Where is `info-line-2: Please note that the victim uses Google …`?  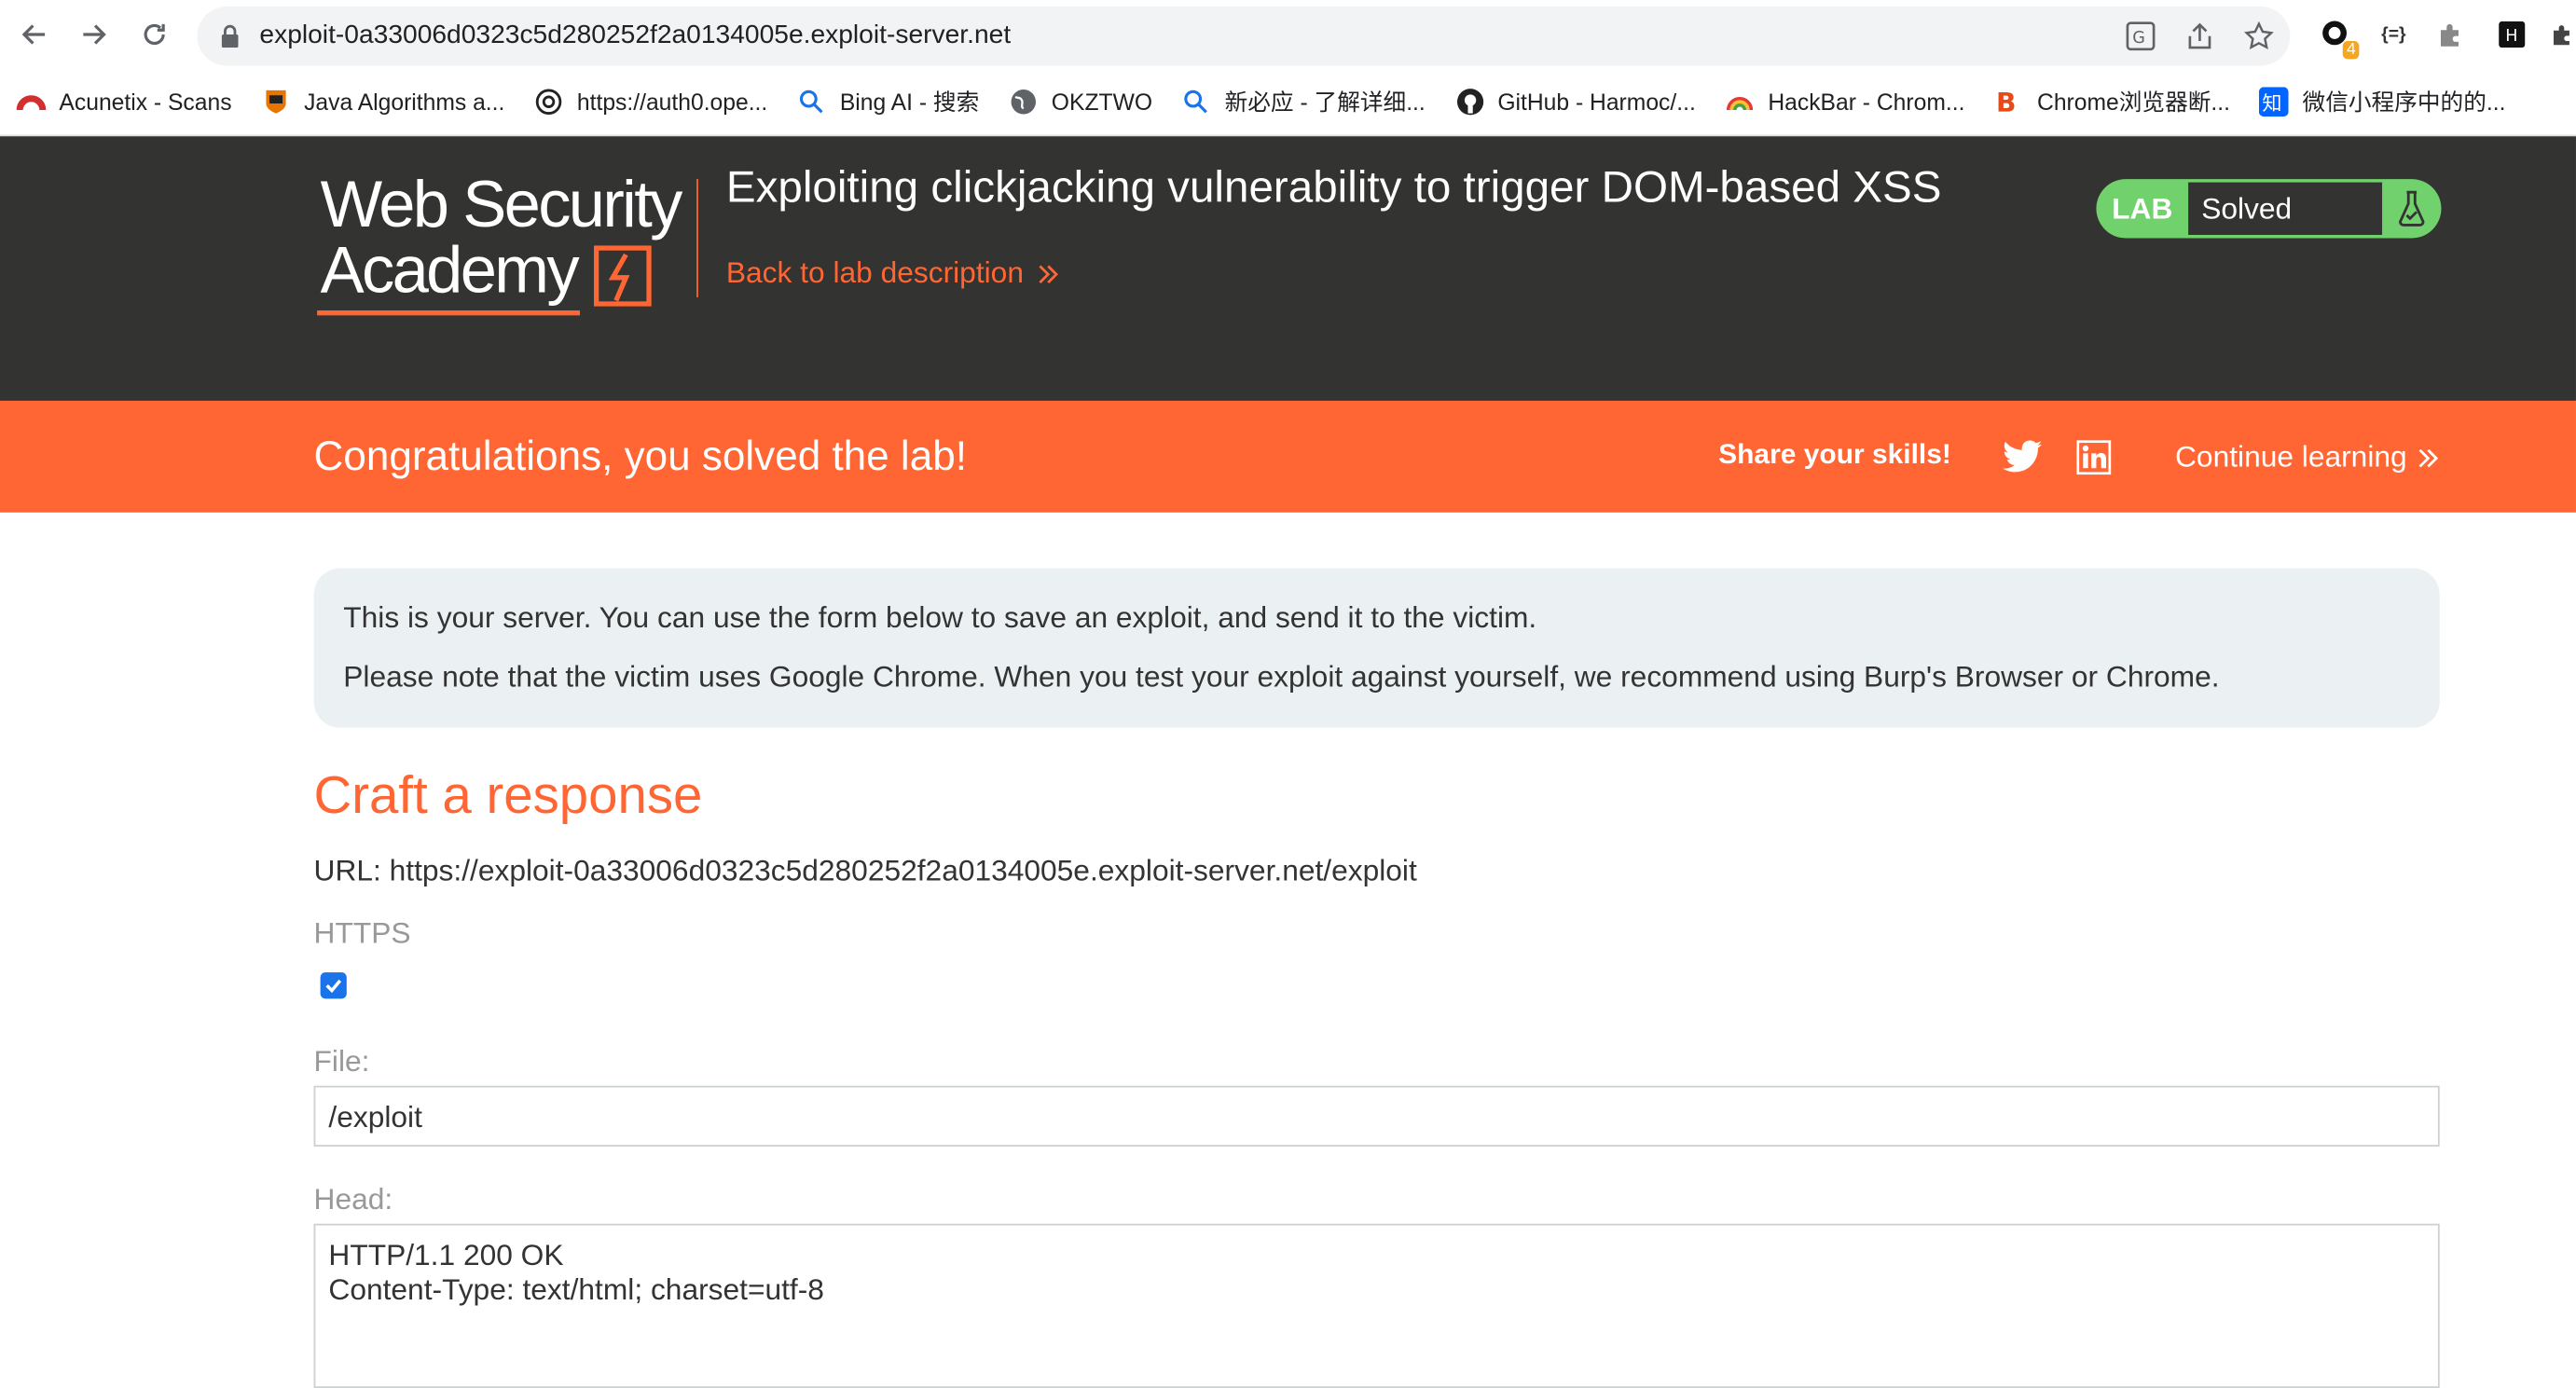
info-line-2: Please note that the victim uses Google … is located at coordinates (1281, 677).